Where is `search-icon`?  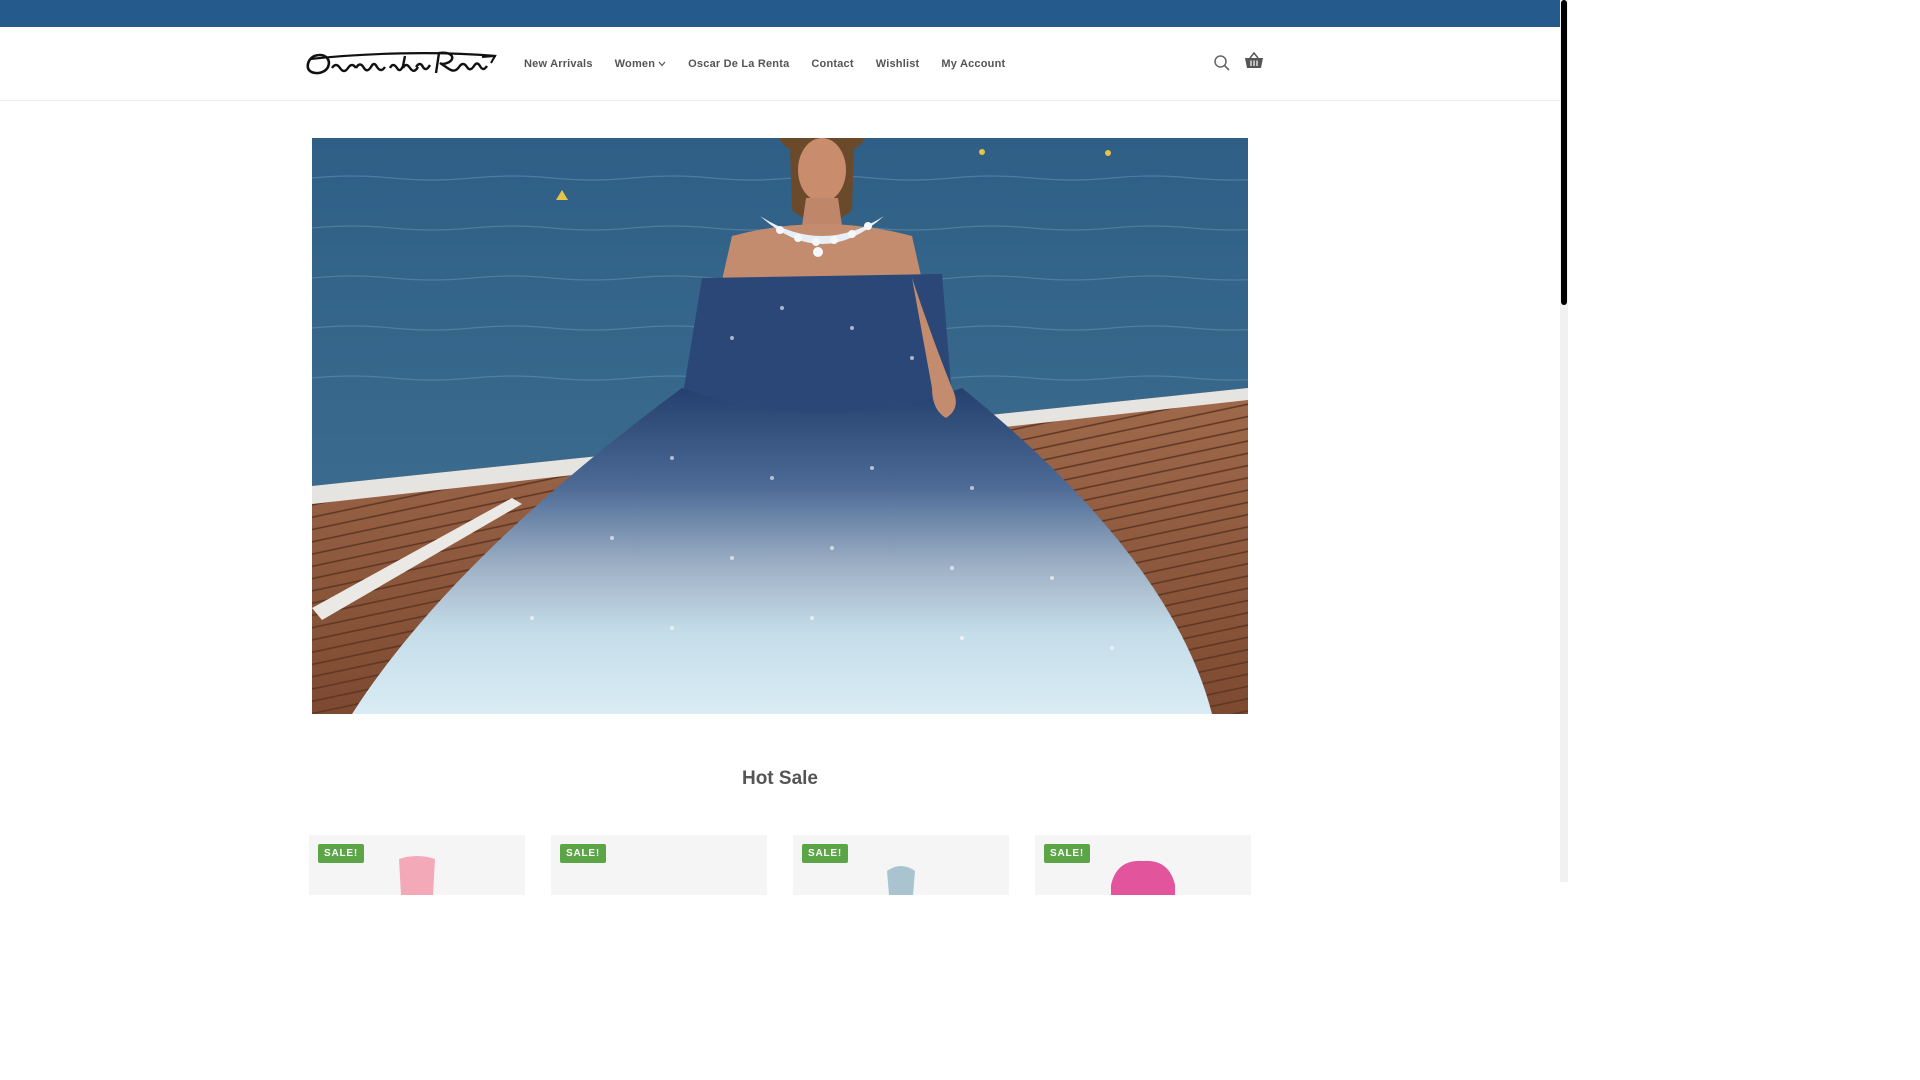
search-icon is located at coordinates (1222, 63).